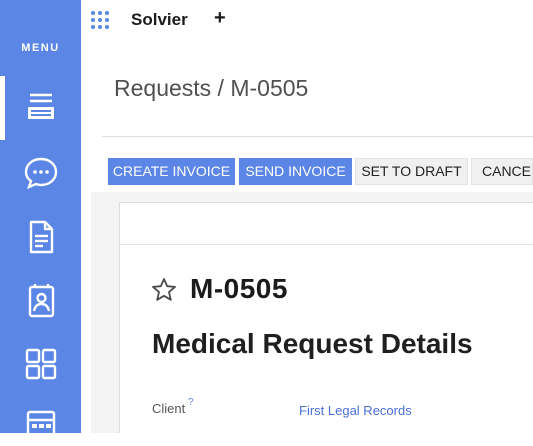 This screenshot has height=446, width=533. I want to click on client-help-icon: ?, so click(191, 402).